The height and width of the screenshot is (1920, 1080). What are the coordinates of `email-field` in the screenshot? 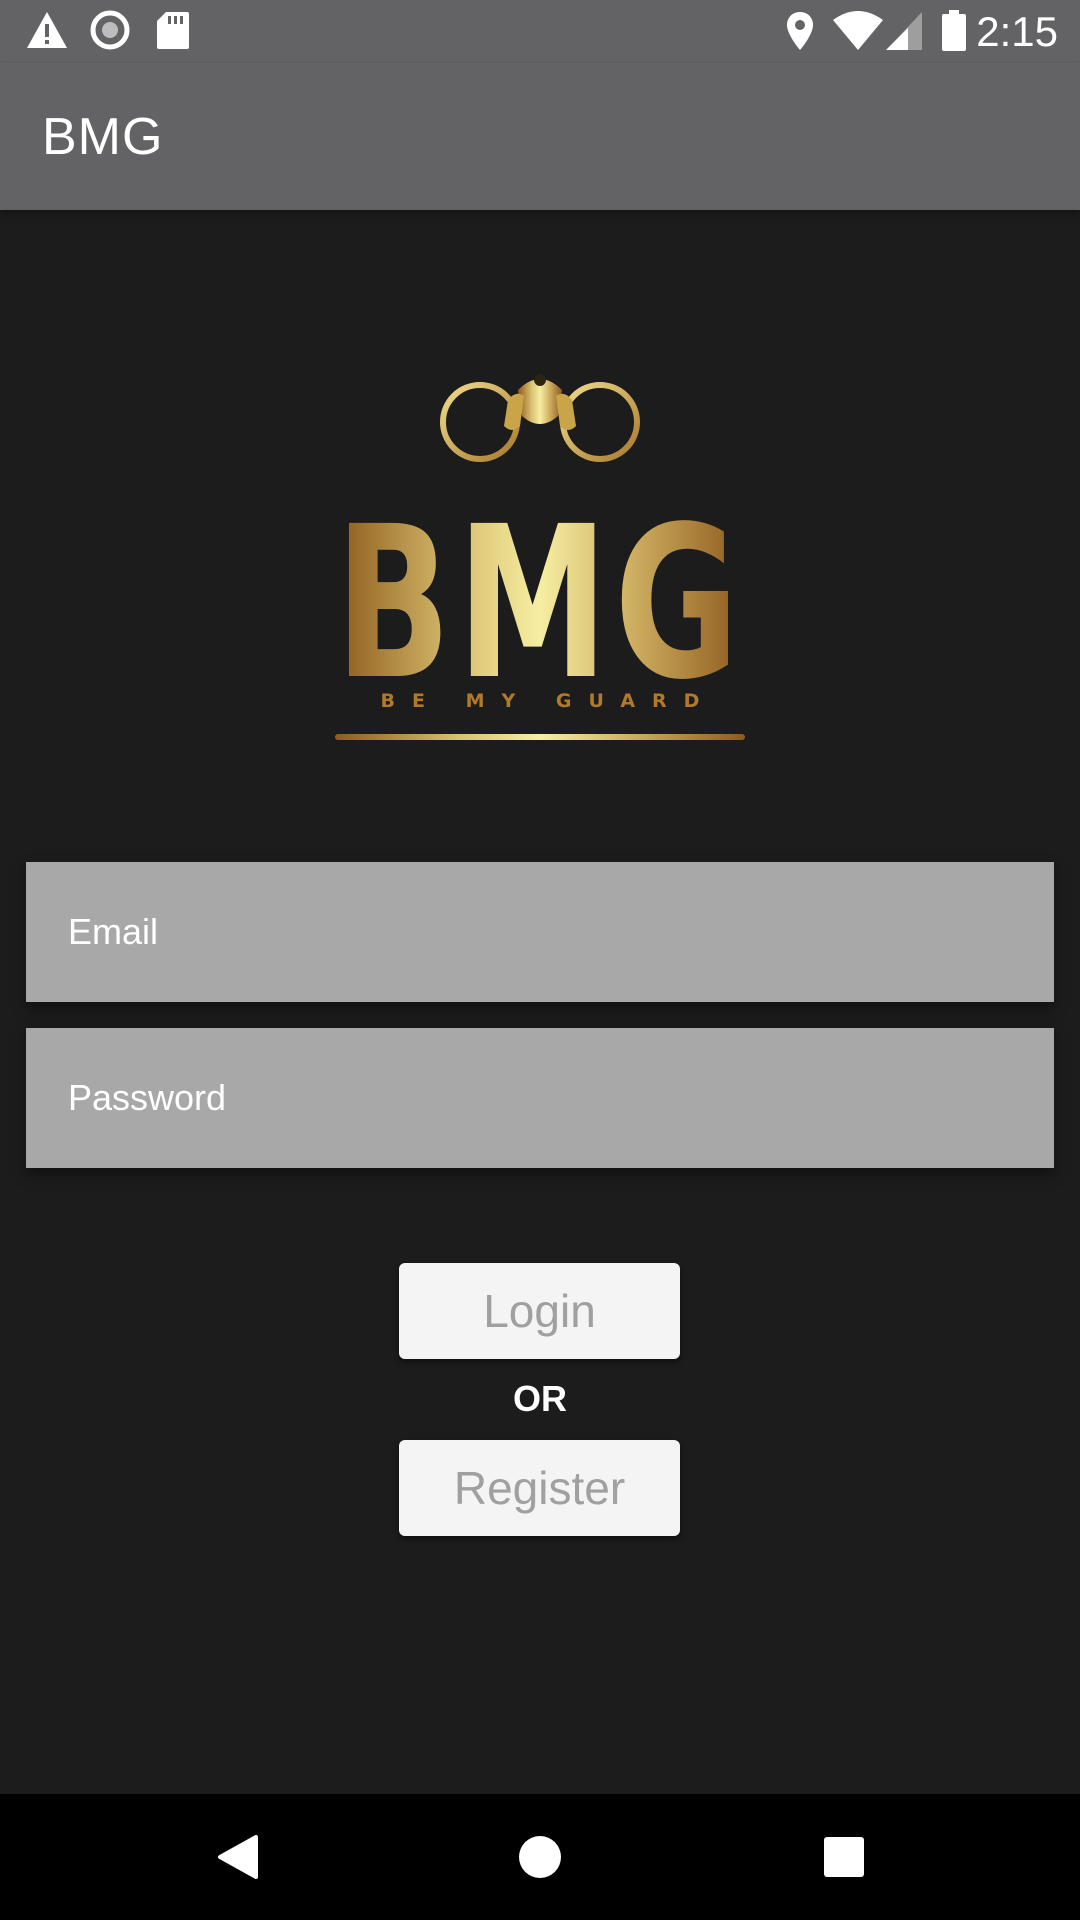 It's located at (540, 932).